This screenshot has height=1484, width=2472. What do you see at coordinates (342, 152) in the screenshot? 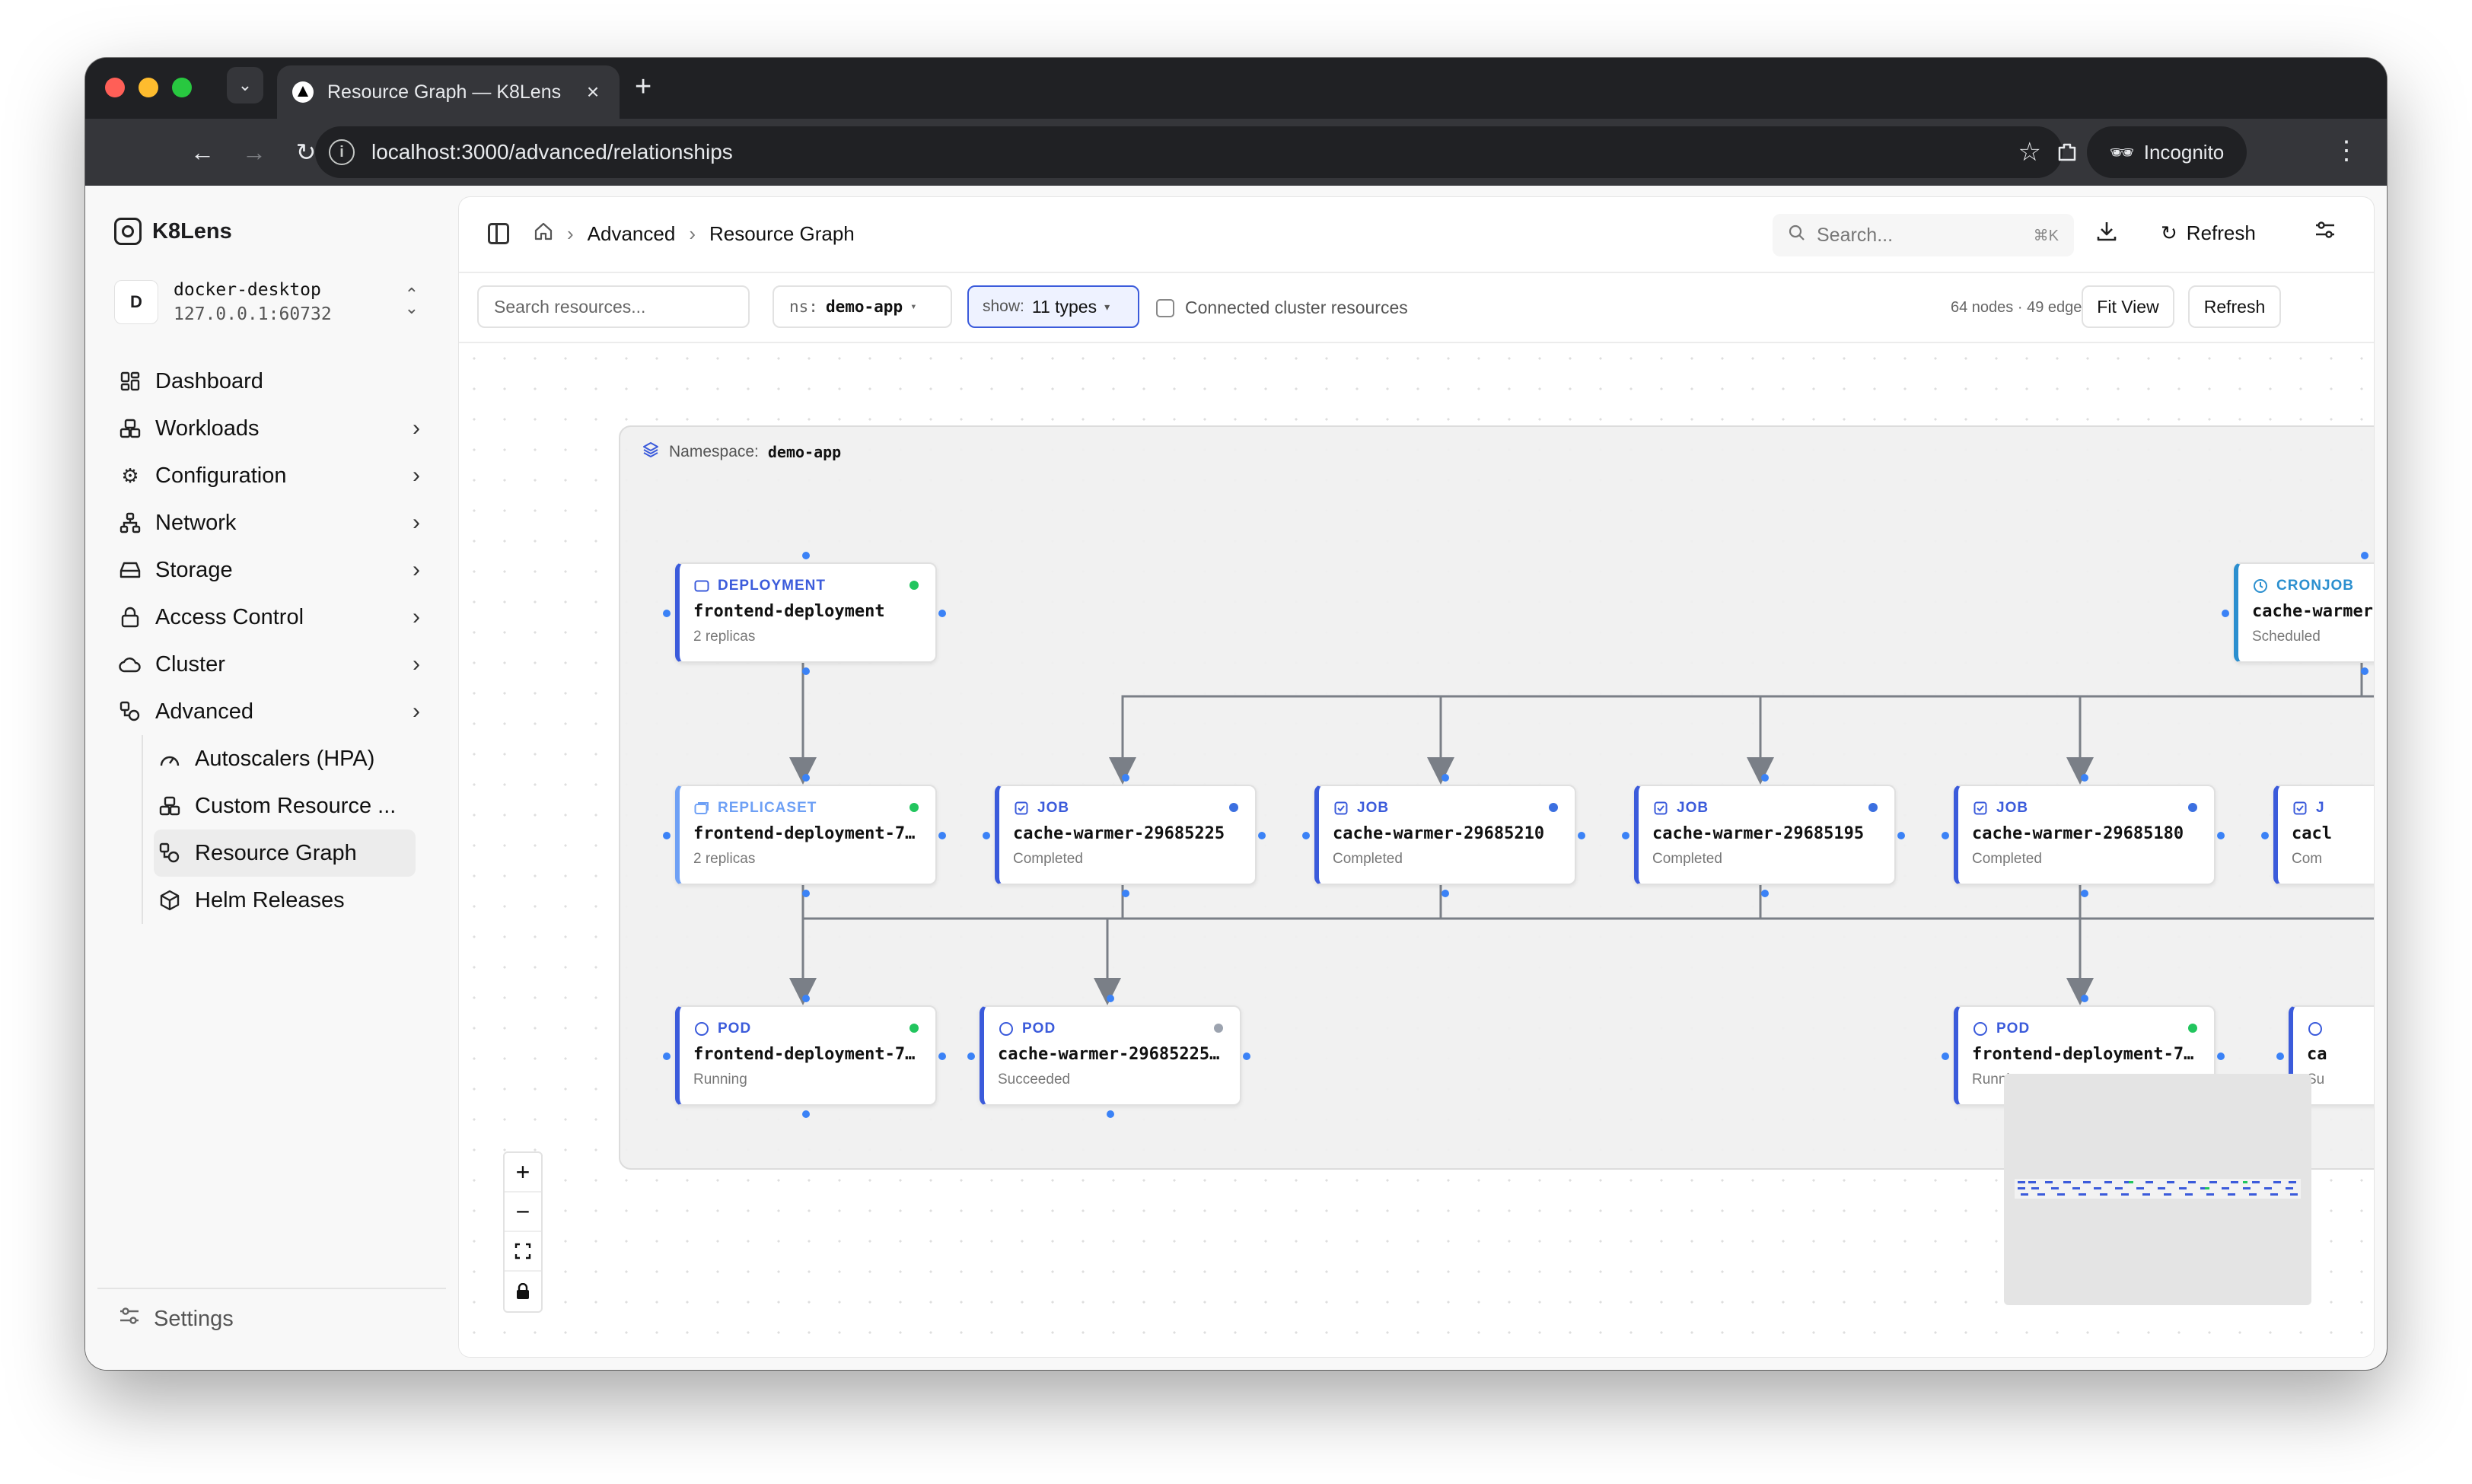
I see `site-info-icon: i` at bounding box center [342, 152].